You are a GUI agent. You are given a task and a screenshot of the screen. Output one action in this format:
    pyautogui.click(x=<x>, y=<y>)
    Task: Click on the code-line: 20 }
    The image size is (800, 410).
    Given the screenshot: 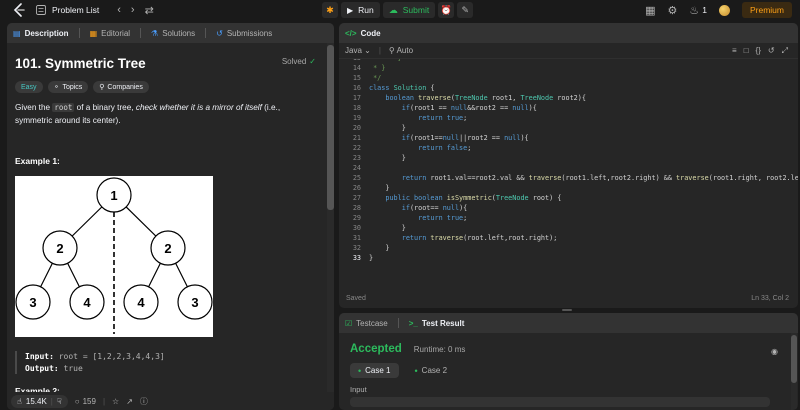 What is the action you would take?
    pyautogui.click(x=568, y=128)
    